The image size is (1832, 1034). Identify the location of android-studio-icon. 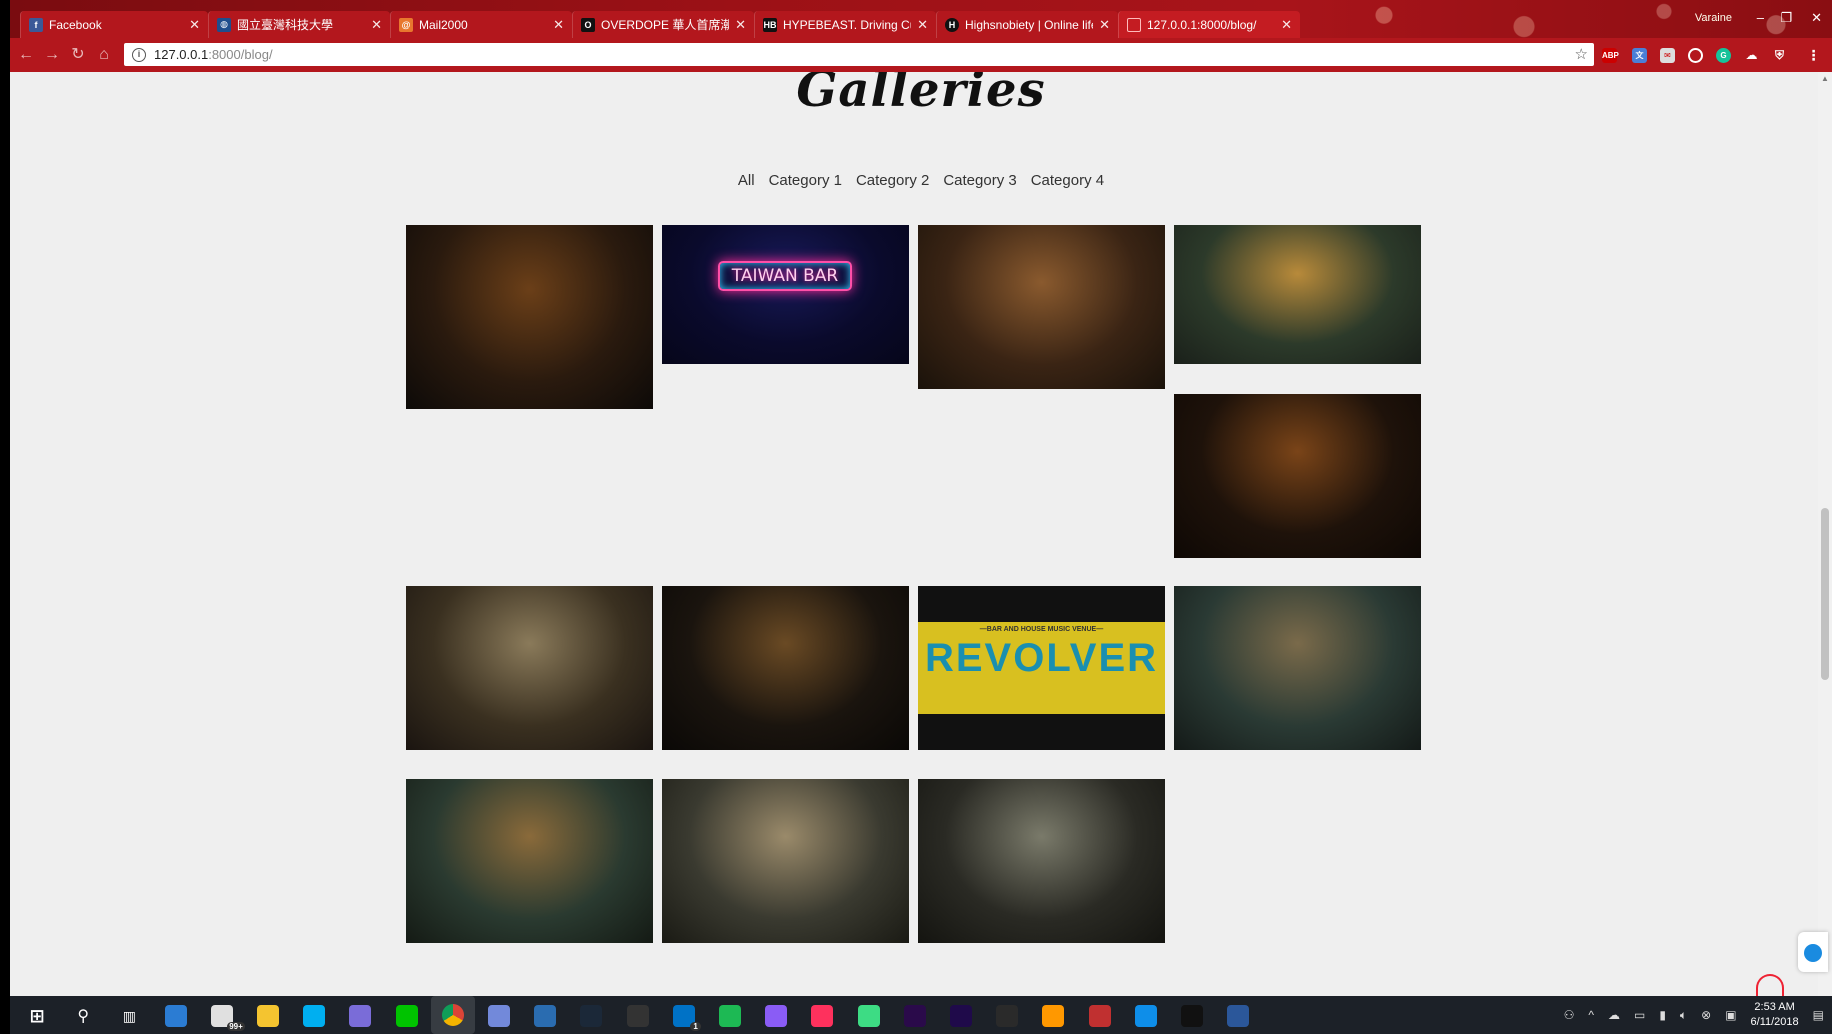
(868, 1016).